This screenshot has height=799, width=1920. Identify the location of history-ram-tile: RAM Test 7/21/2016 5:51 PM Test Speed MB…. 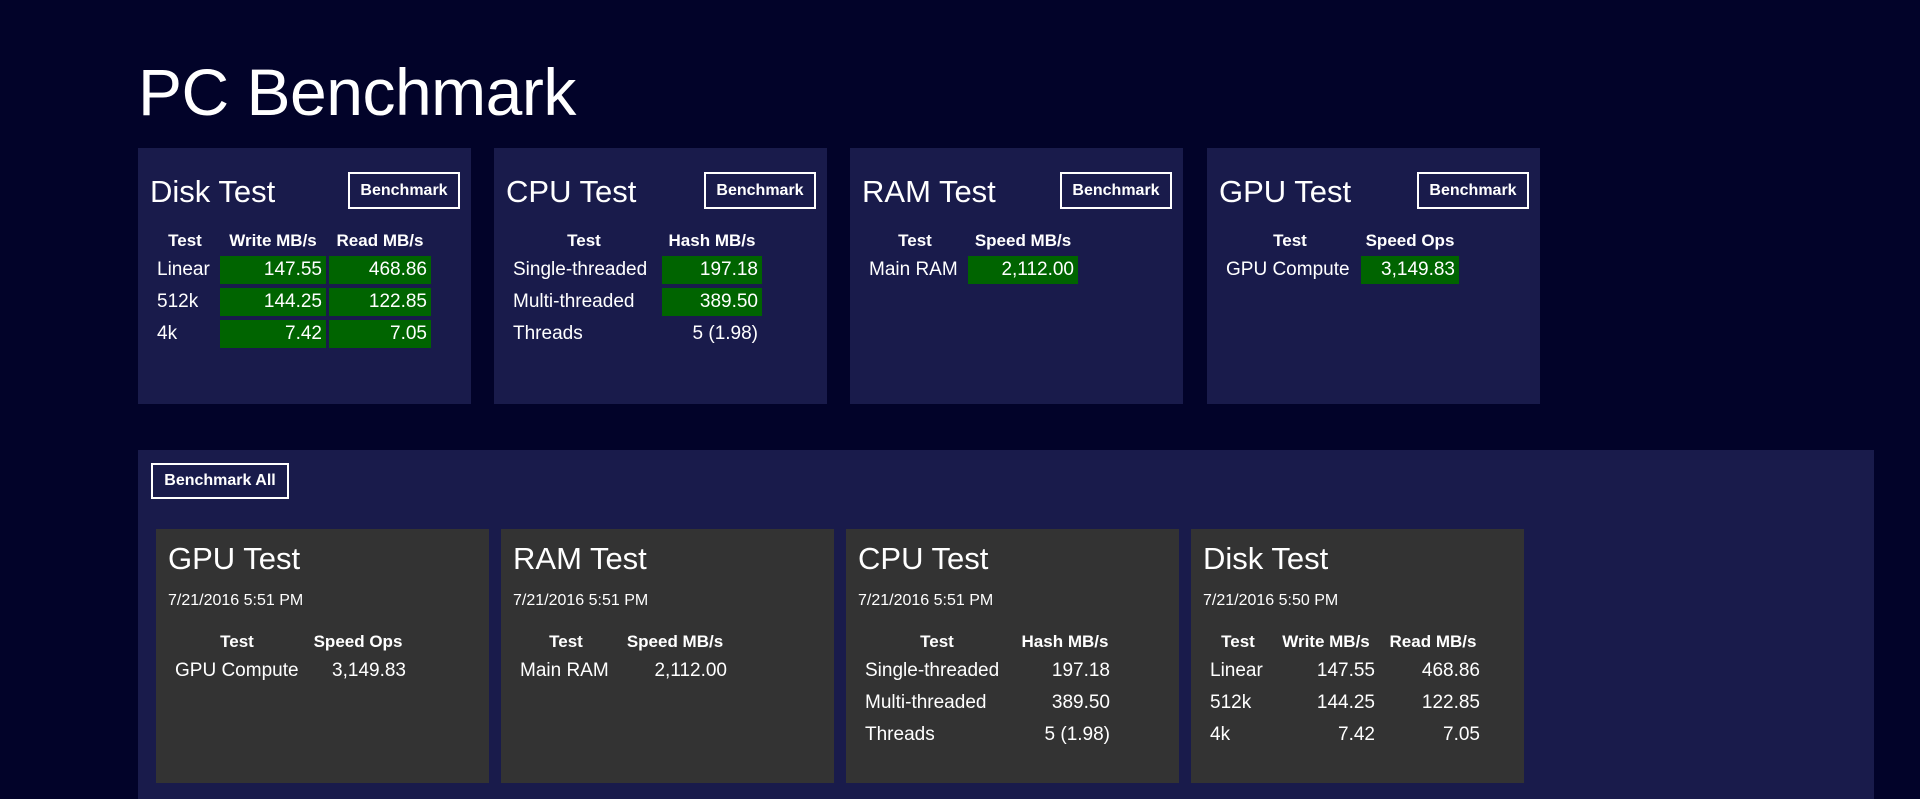
(667, 656).